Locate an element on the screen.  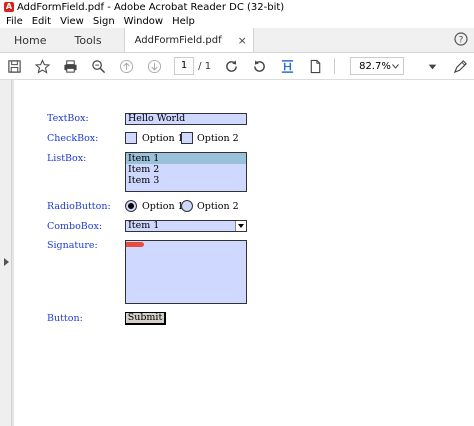
page-total: / 1 is located at coordinates (205, 66).